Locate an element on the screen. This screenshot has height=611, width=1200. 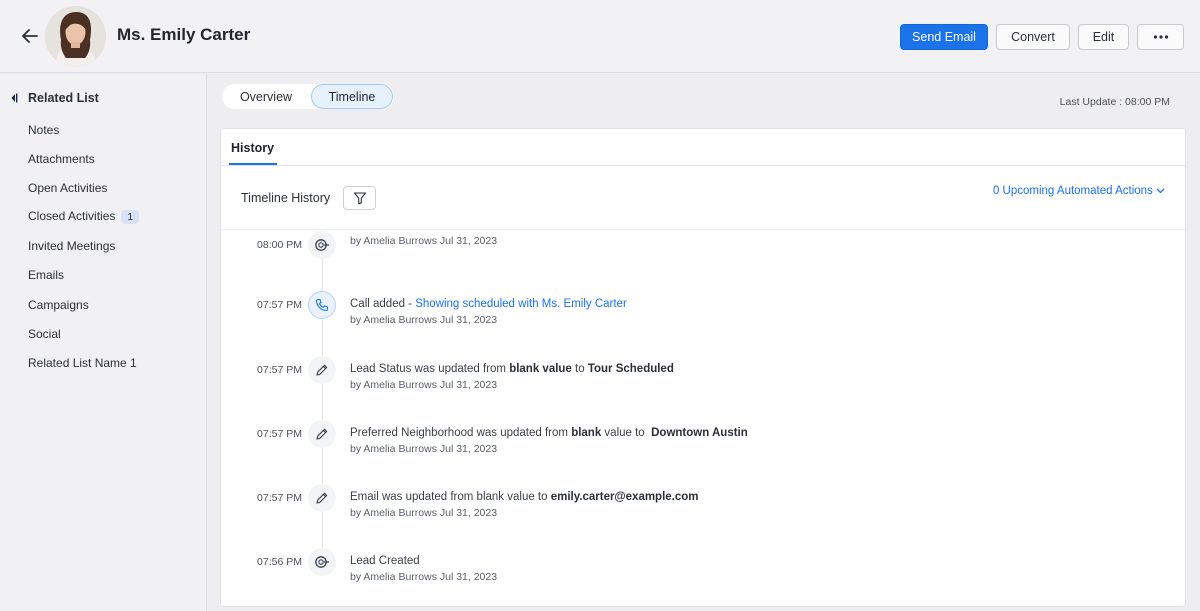
sidebar-item-social: Social is located at coordinates (44, 334).